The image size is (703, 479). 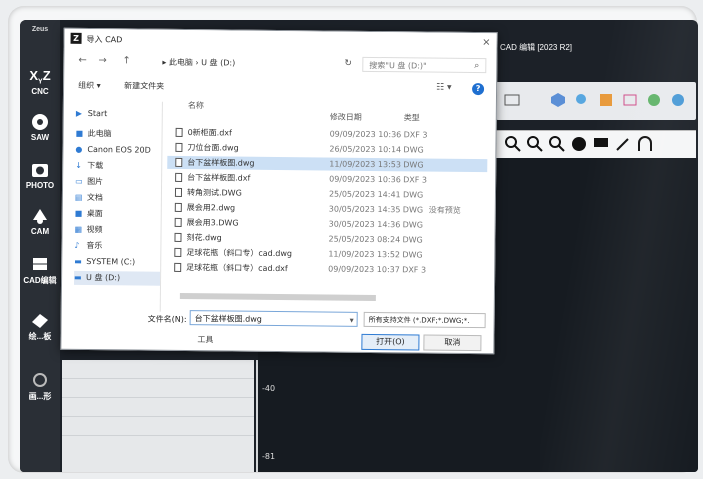 What do you see at coordinates (94, 197) in the screenshot?
I see `sidebar-item-label: 文档` at bounding box center [94, 197].